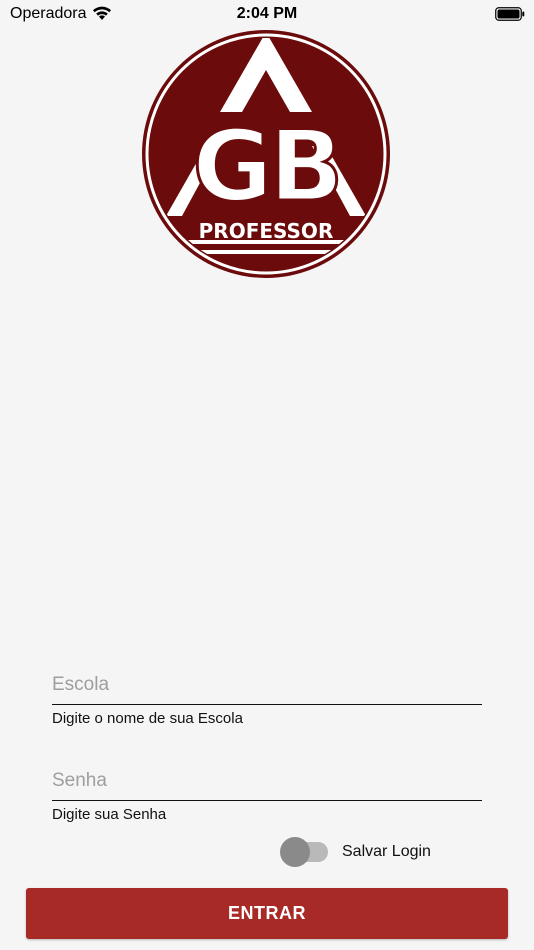 This screenshot has height=950, width=534. I want to click on save-login-row: Salvar Login, so click(355, 852).